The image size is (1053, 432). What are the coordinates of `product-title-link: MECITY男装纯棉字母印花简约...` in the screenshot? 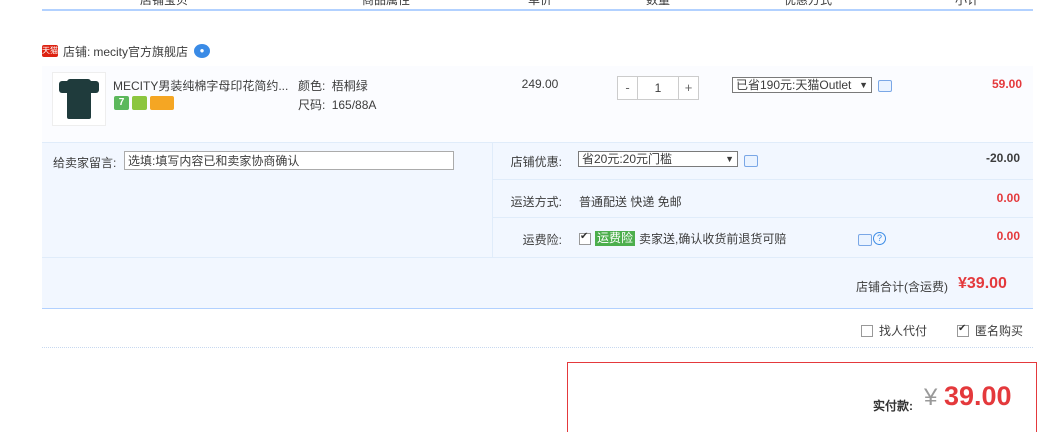 It's located at (203, 85).